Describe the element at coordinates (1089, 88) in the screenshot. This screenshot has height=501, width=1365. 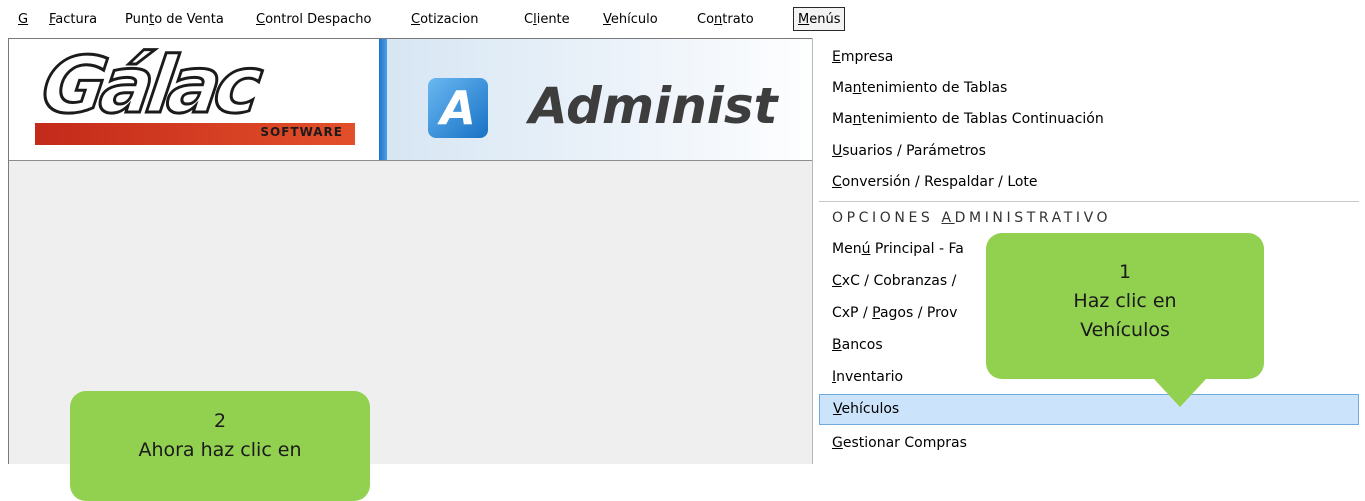
I see `menu-item-mantenimiento-tablas: Mantenimiento de Tablas` at that location.